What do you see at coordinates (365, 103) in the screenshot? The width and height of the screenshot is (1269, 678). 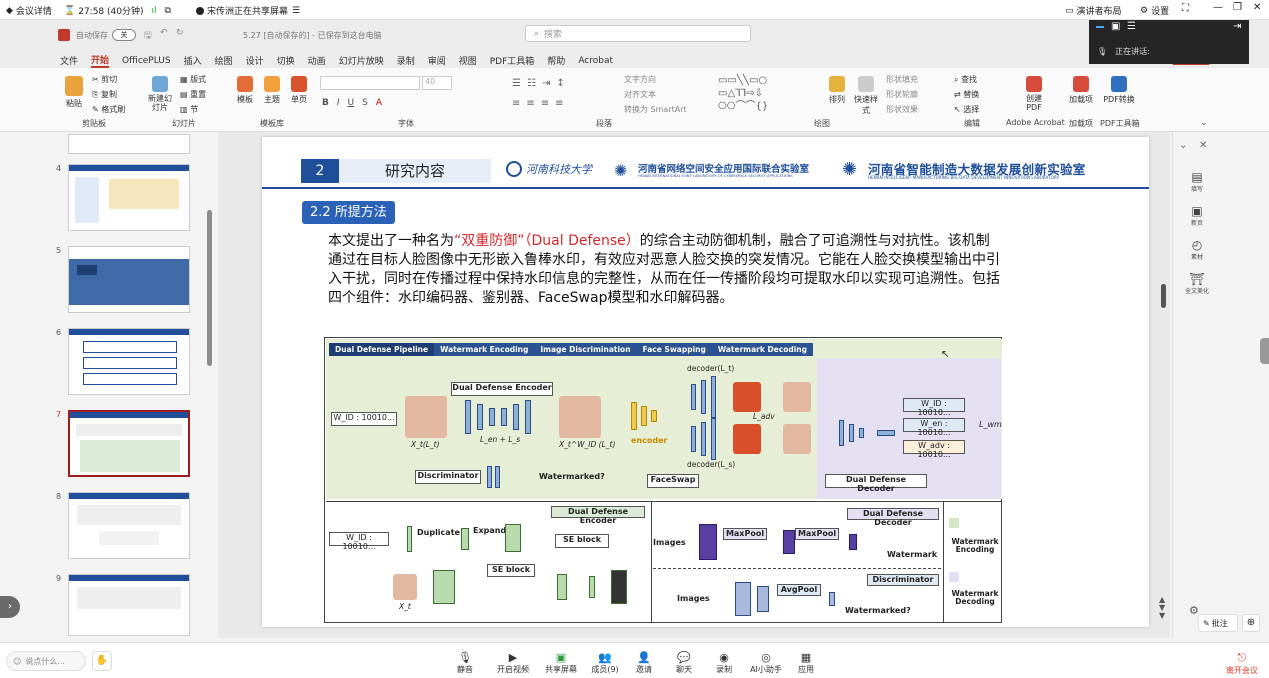 I see `strike-icon: S` at bounding box center [365, 103].